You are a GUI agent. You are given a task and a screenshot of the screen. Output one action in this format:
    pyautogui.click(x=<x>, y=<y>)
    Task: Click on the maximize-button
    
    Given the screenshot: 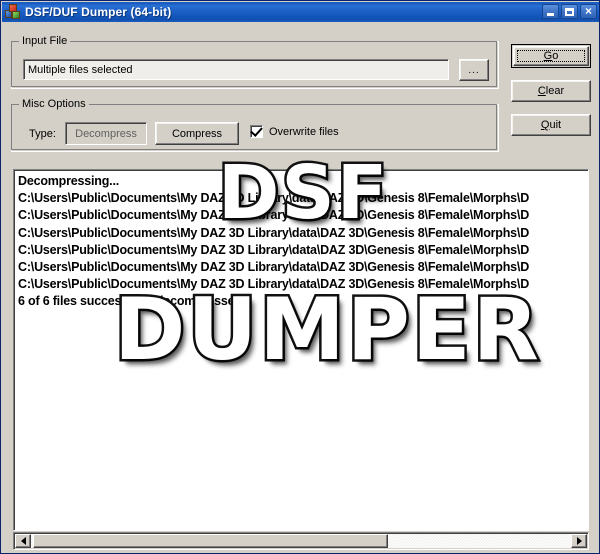 What is the action you would take?
    pyautogui.click(x=569, y=11)
    